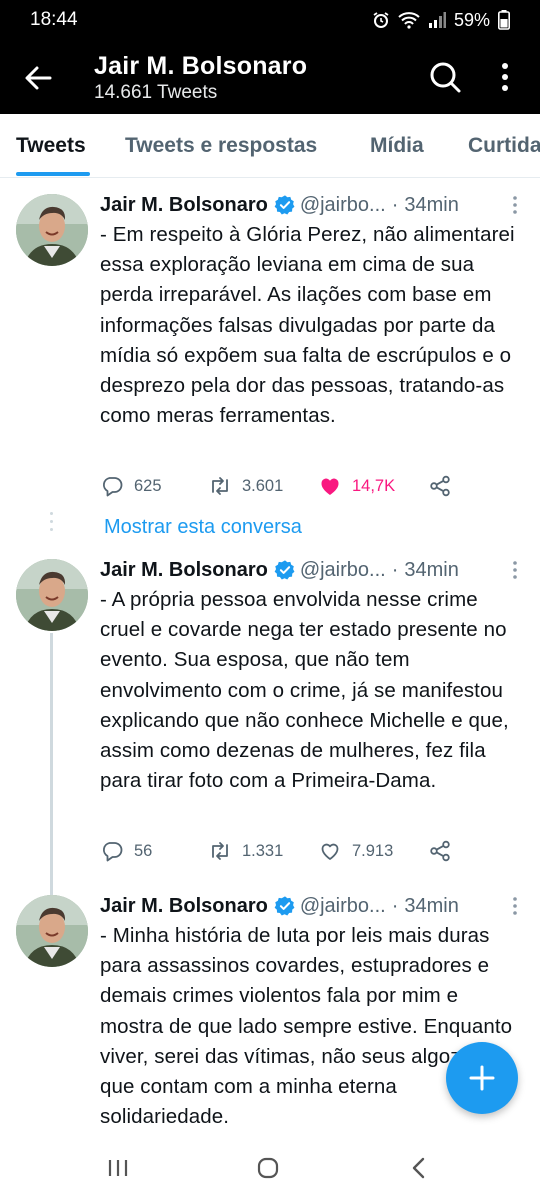  What do you see at coordinates (381, 20) in the screenshot?
I see `alarm-icon` at bounding box center [381, 20].